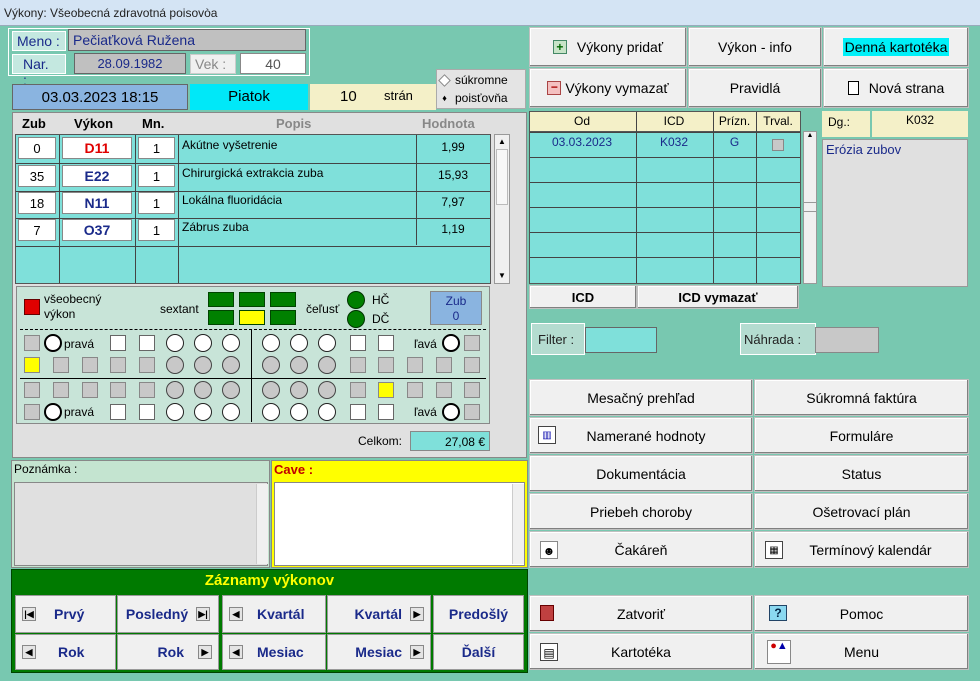 The image size is (980, 681). What do you see at coordinates (641, 511) in the screenshot?
I see `disease-course-button: Priebeh choroby` at bounding box center [641, 511].